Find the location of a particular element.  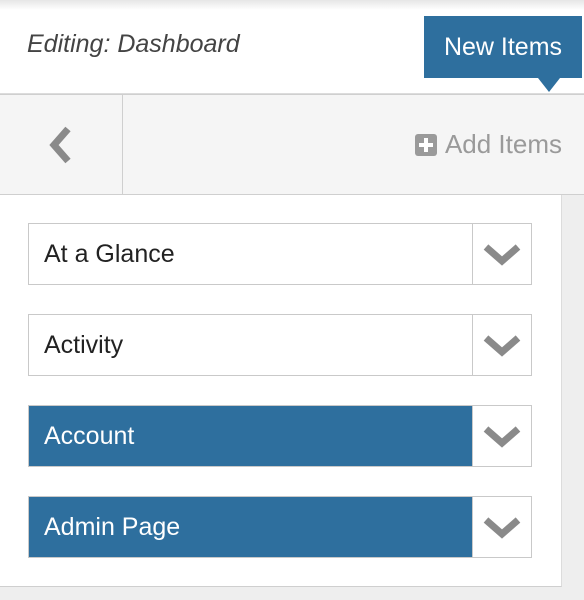

add-items-button: Add Items is located at coordinates (488, 144).